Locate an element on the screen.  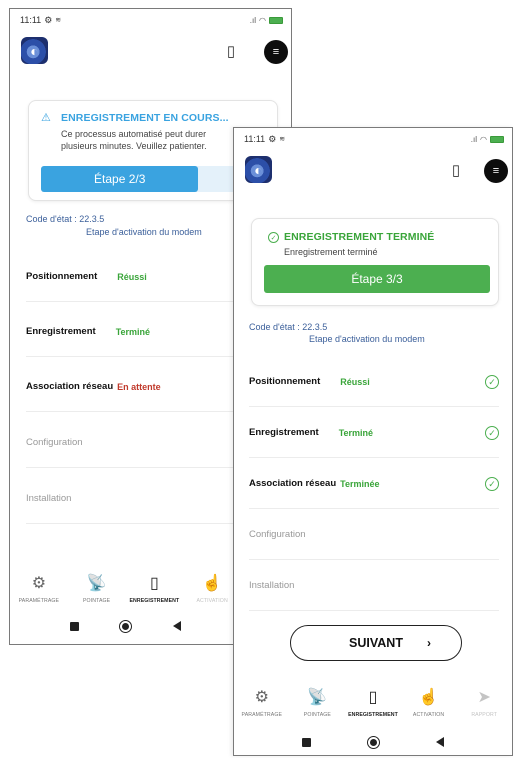
send-icon: ➤ is located at coordinates (484, 697).